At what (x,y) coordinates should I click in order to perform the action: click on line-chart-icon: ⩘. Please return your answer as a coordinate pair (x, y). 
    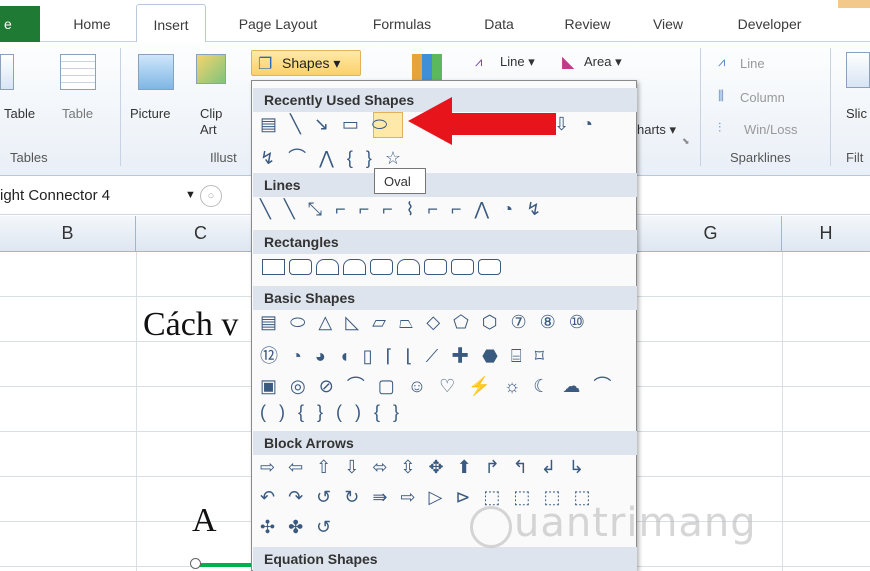
    Looking at the image, I should click on (478, 62).